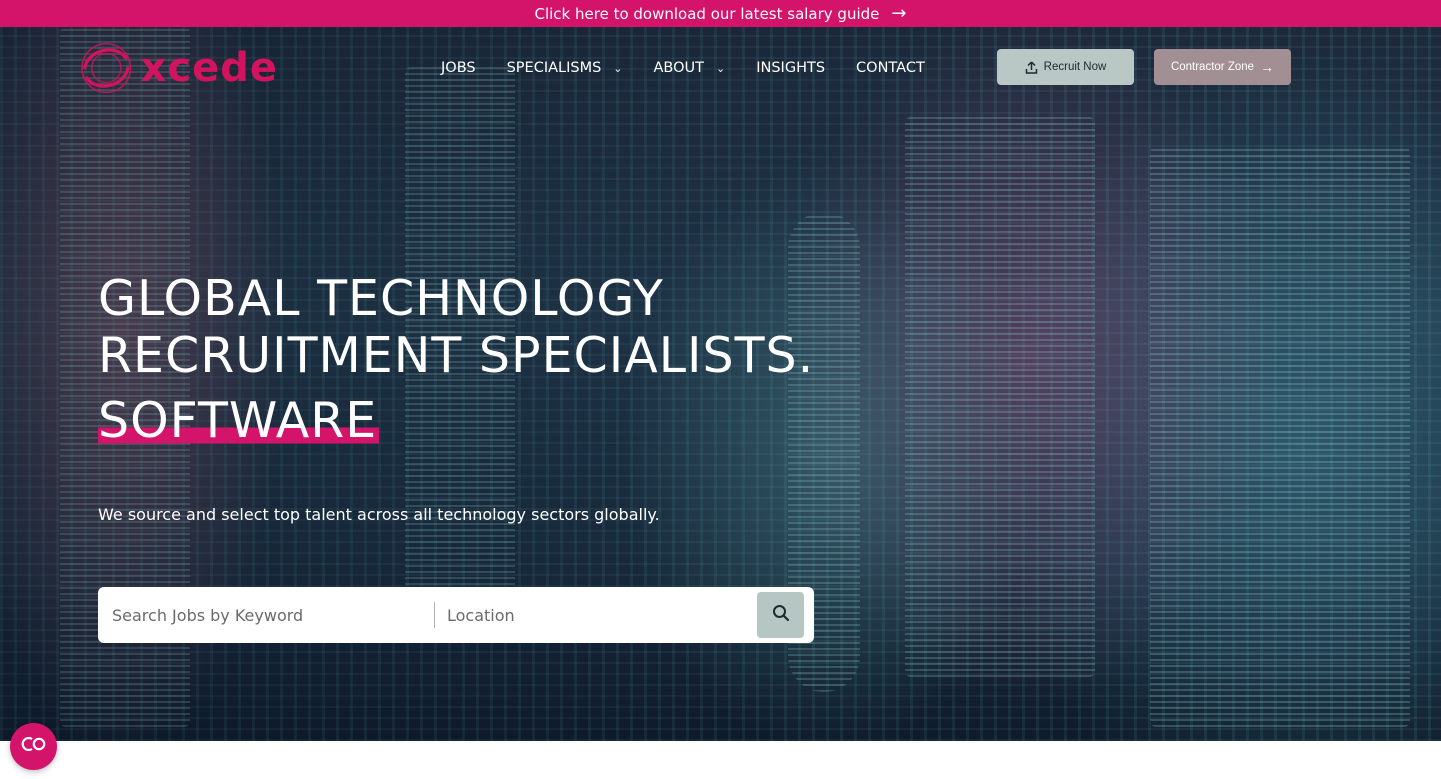 The image size is (1441, 779). Describe the element at coordinates (1075, 67) in the screenshot. I see `recruit-now-label: Recruit Now` at that location.